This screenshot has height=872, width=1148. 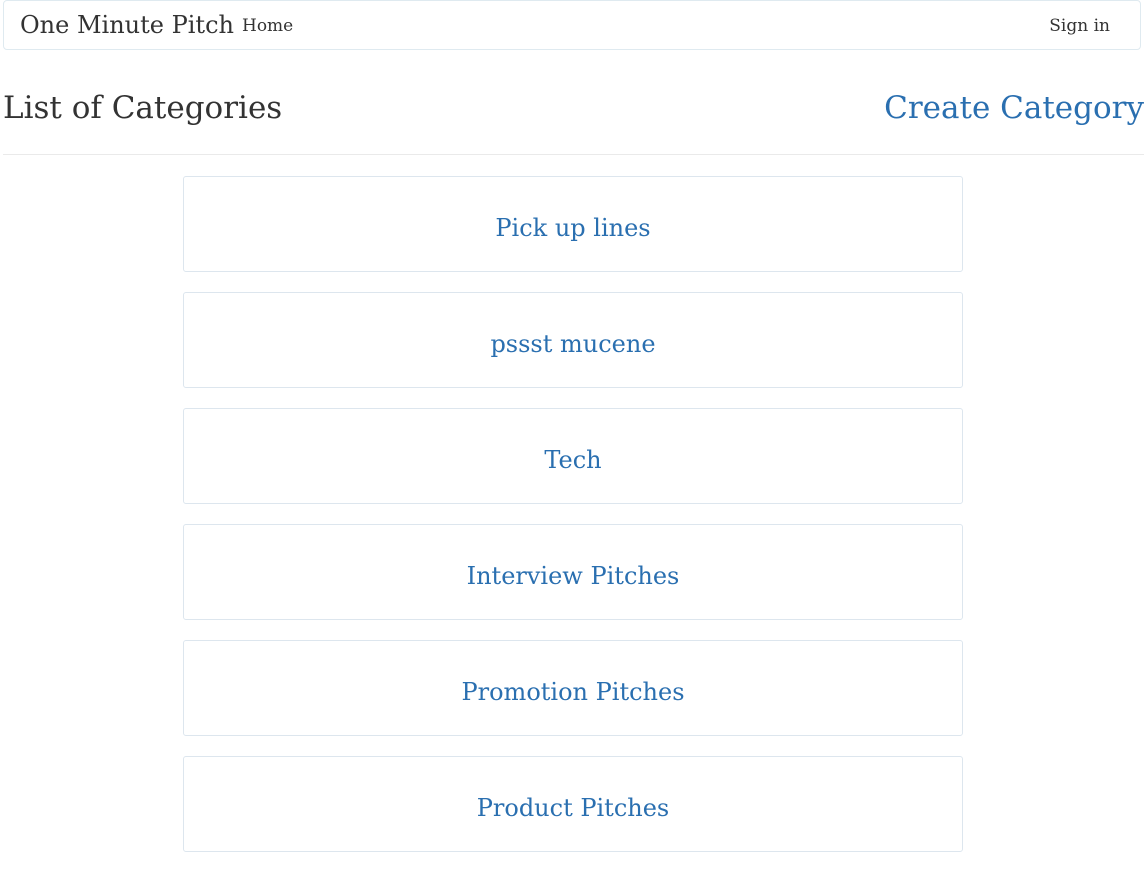 I want to click on category-card: Pick up lines, so click(x=573, y=224).